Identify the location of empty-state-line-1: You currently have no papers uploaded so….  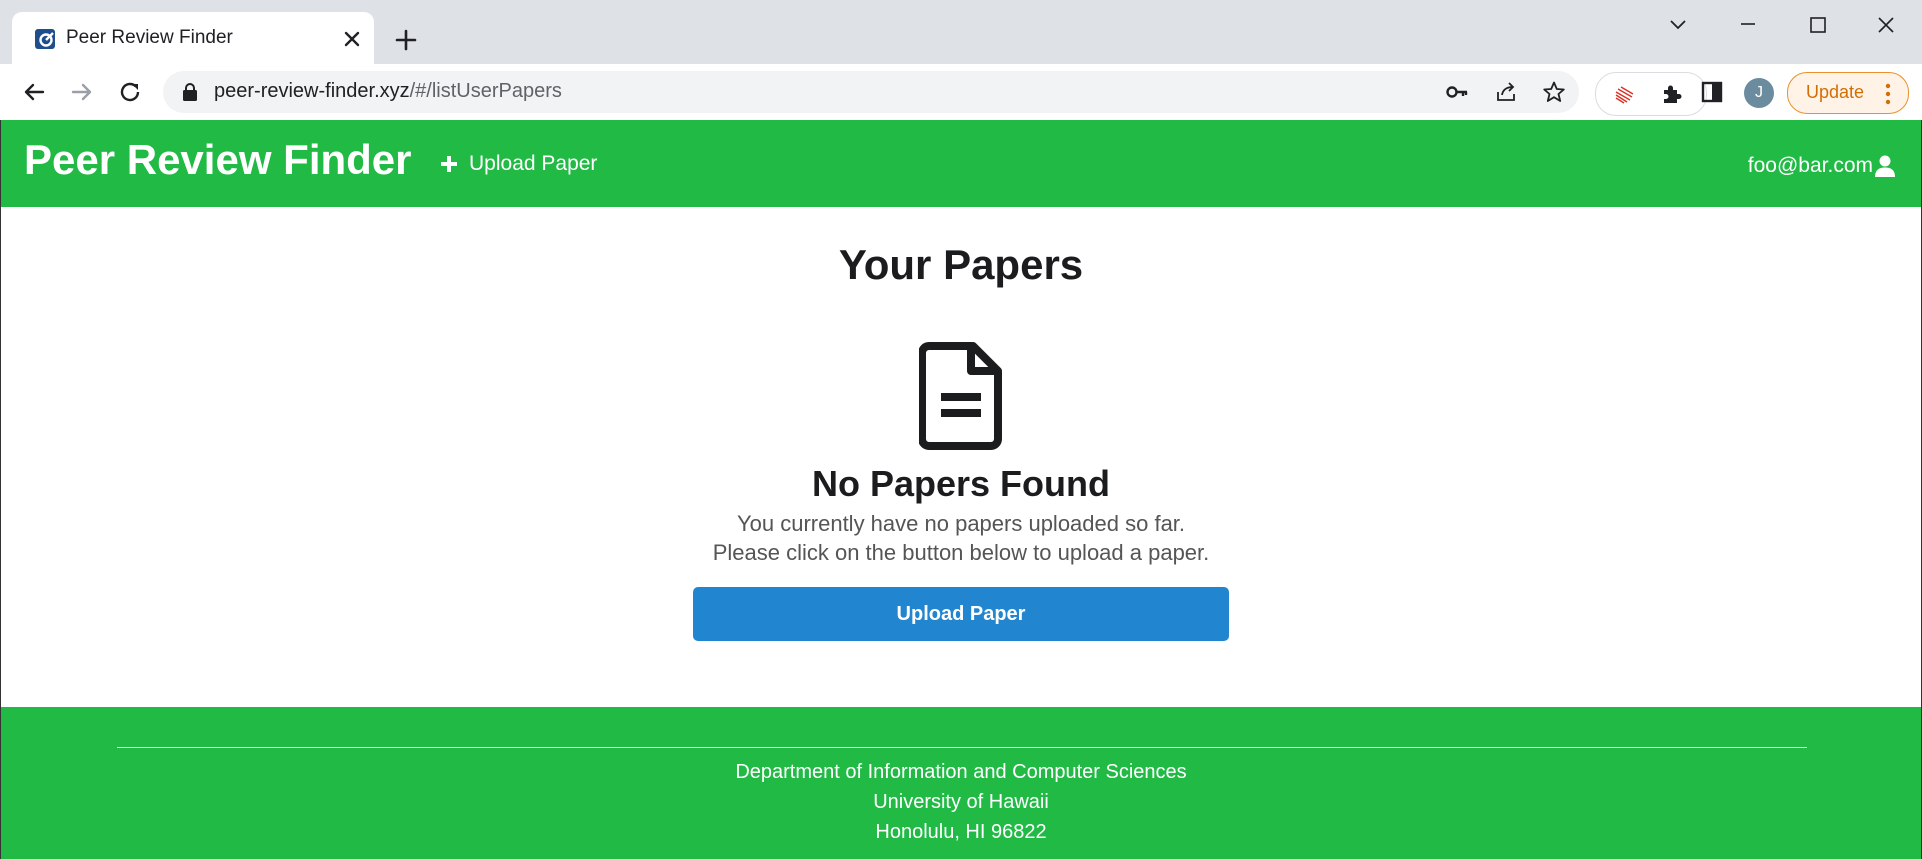
(961, 523).